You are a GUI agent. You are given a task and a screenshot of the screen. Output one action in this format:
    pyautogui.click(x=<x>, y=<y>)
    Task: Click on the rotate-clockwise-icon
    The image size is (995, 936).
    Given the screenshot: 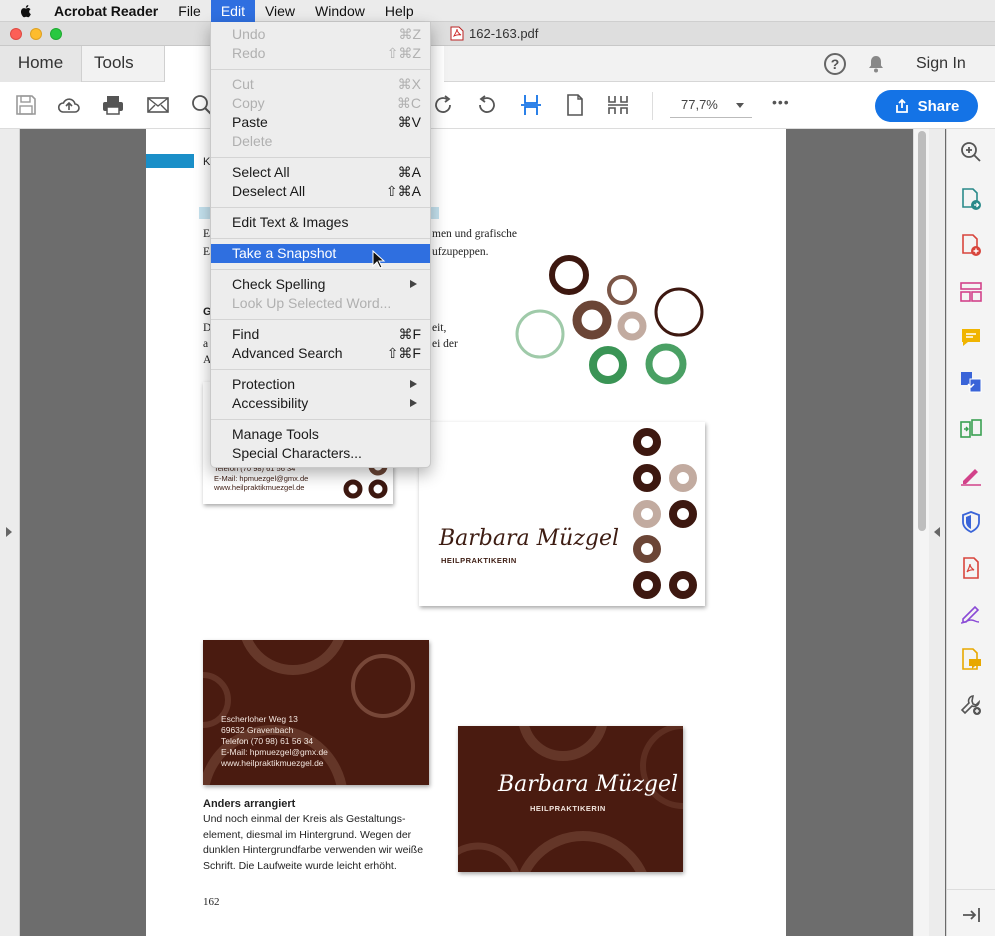 What is the action you would take?
    pyautogui.click(x=443, y=105)
    